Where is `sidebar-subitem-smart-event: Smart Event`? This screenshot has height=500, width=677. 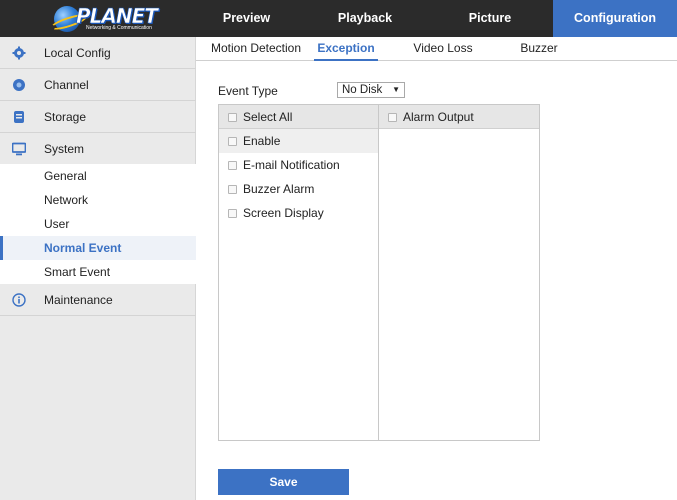
sidebar-subitem-smart-event: Smart Event is located at coordinates (98, 272).